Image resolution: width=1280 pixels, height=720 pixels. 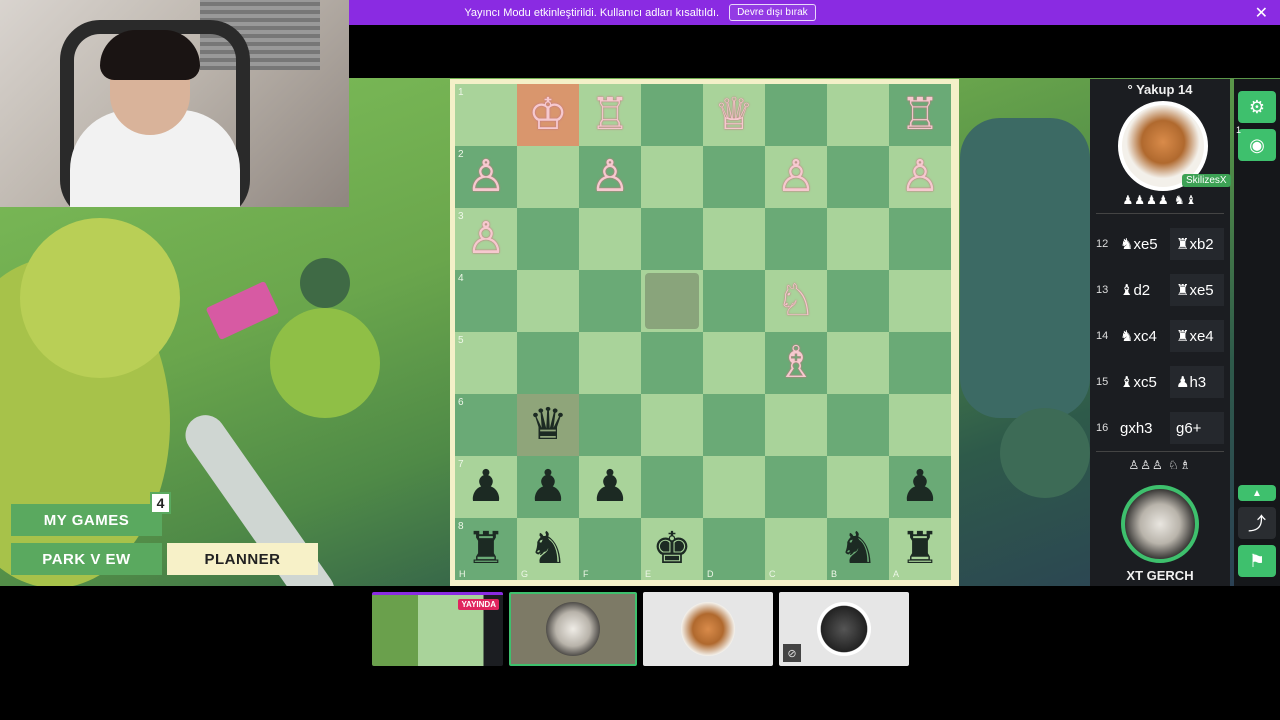 I want to click on share-icon: ⤴, so click(x=1257, y=523).